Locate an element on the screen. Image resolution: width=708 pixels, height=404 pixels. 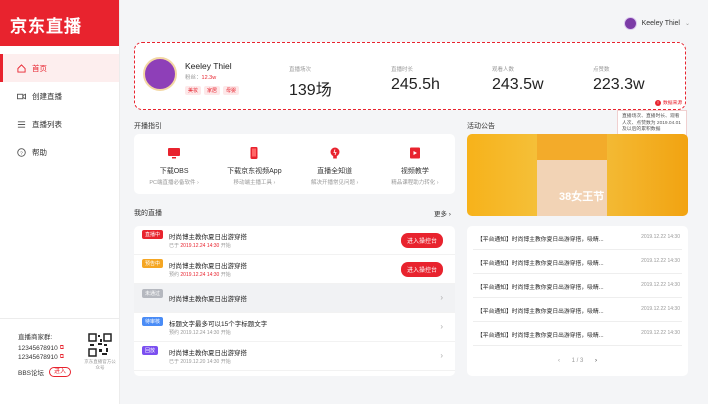
home-icon is located at coordinates (21, 68).